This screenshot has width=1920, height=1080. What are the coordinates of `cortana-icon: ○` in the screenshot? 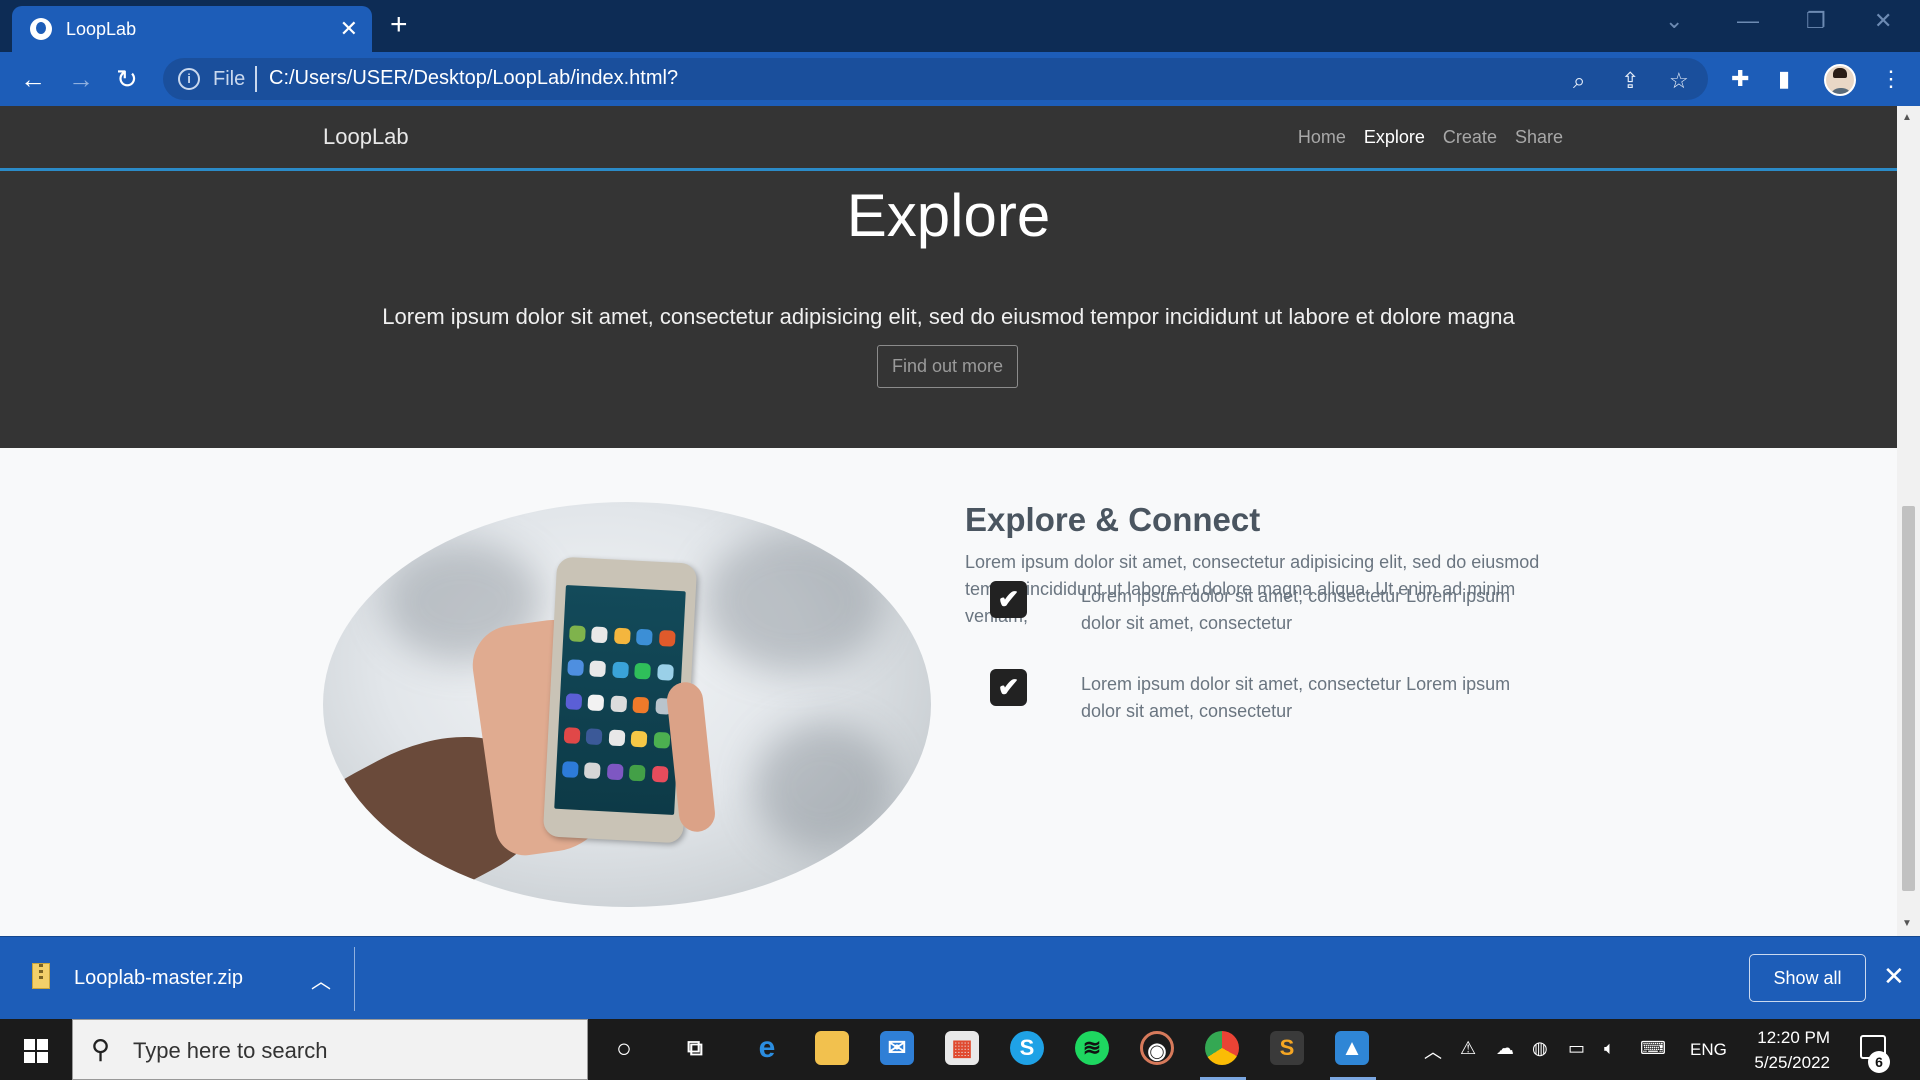 It's located at (624, 1048).